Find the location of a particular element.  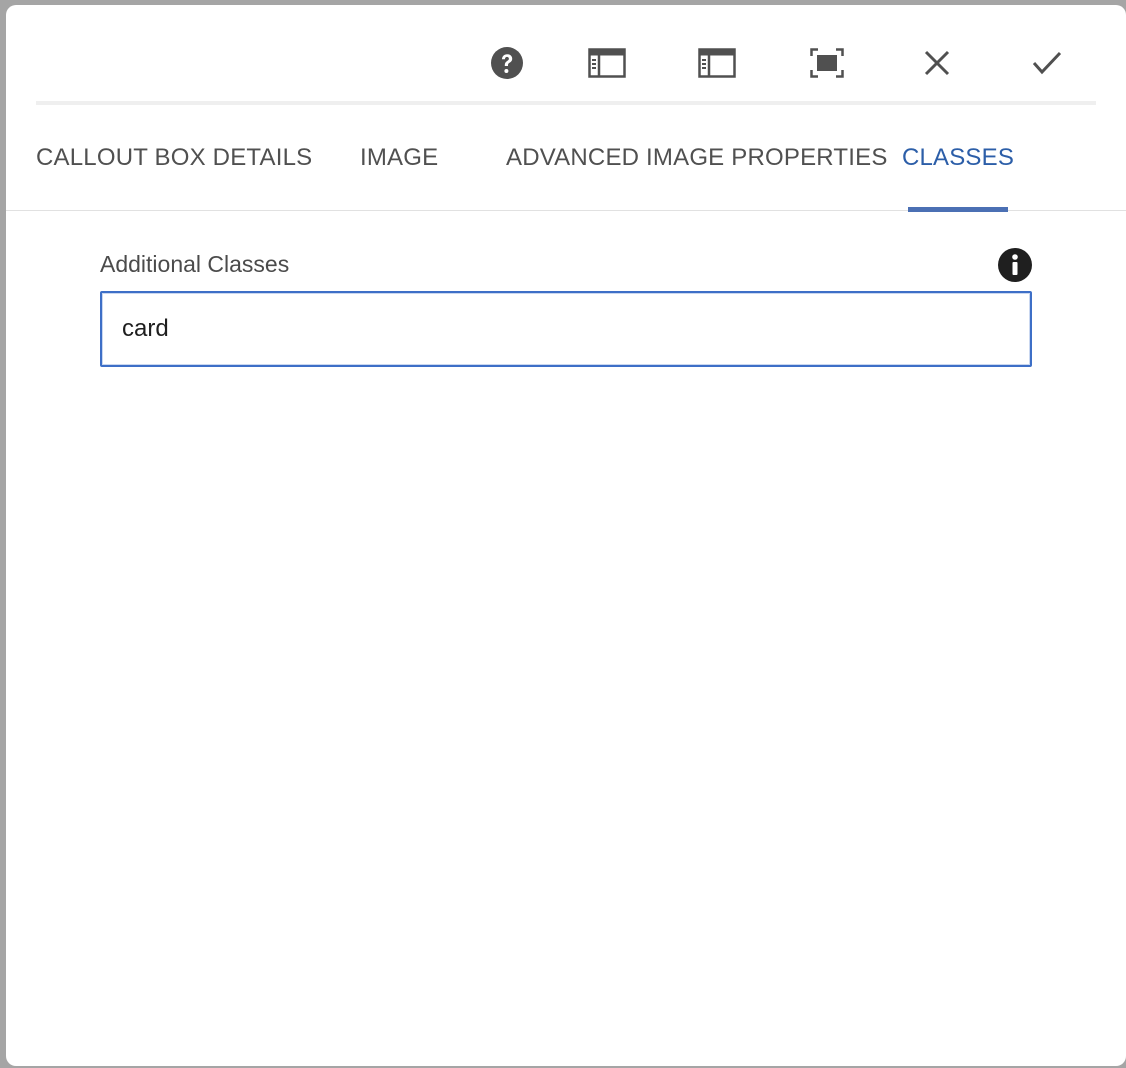

cancel-button is located at coordinates (937, 63).